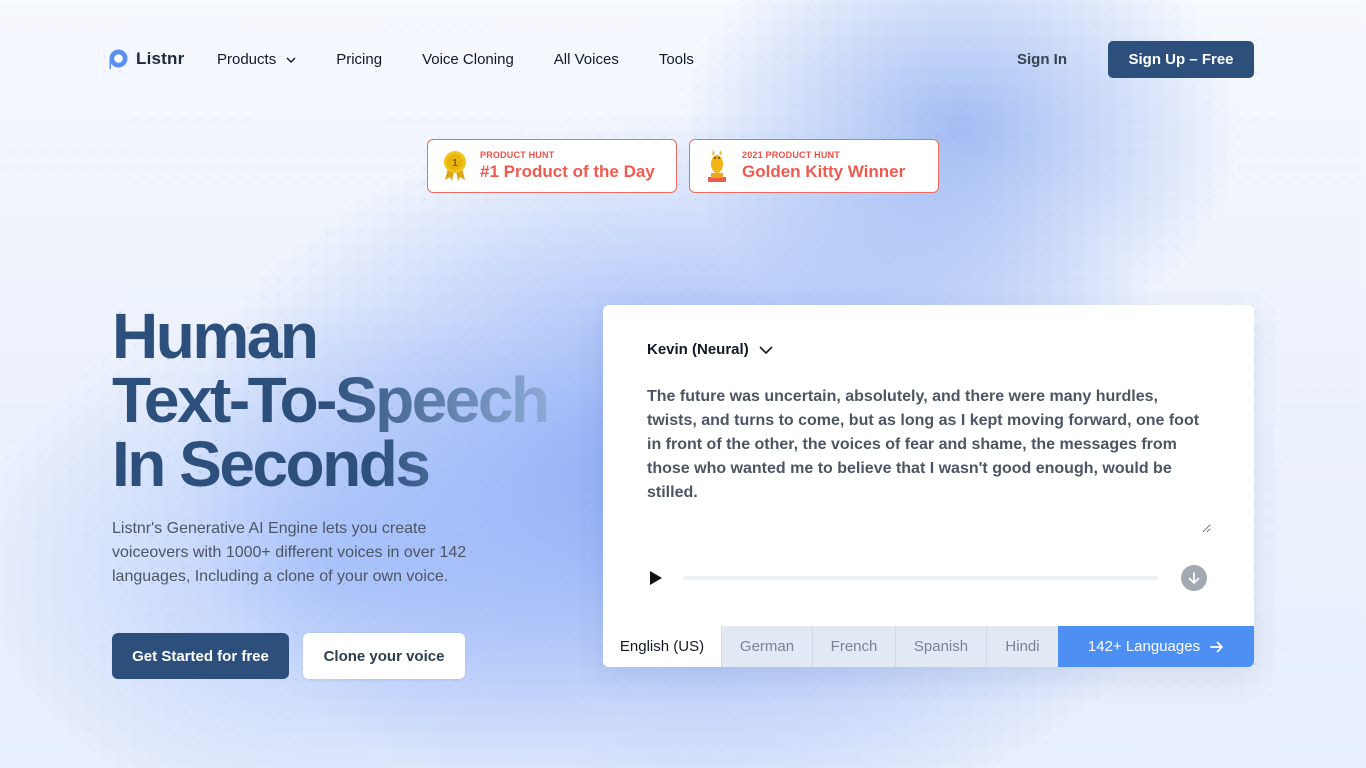  What do you see at coordinates (1181, 59) in the screenshot?
I see `sign-up-button: Sign Up – Free` at bounding box center [1181, 59].